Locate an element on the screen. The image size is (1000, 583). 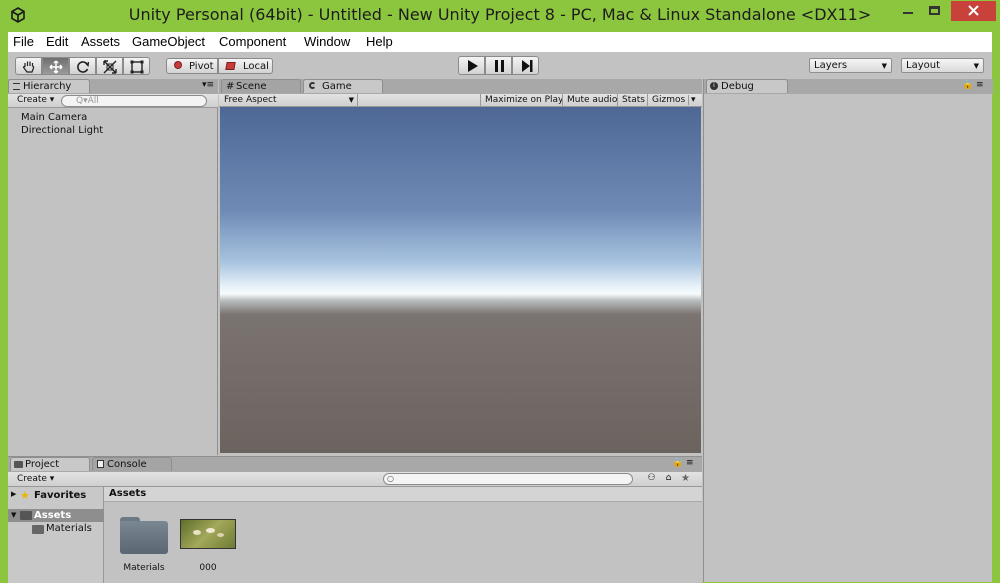
pivot-label: Pivot is located at coordinates (201, 66).